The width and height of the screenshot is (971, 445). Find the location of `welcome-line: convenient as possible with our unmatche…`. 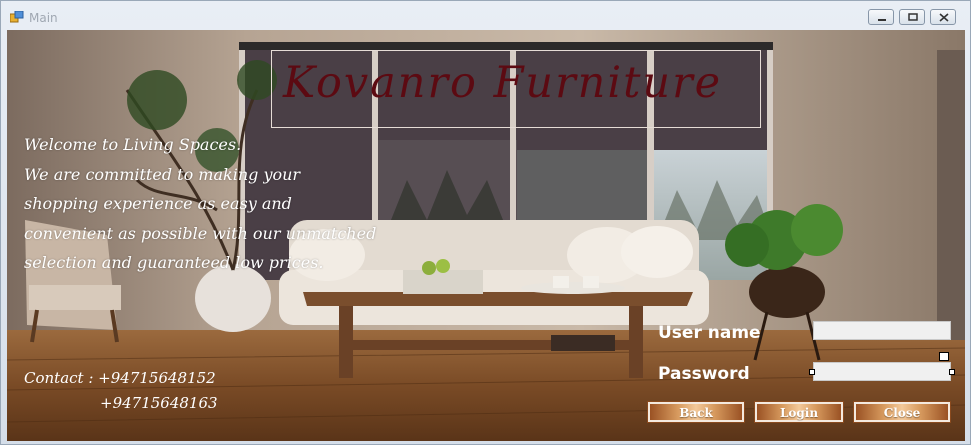

welcome-line: convenient as possible with our unmatche… is located at coordinates (200, 233).